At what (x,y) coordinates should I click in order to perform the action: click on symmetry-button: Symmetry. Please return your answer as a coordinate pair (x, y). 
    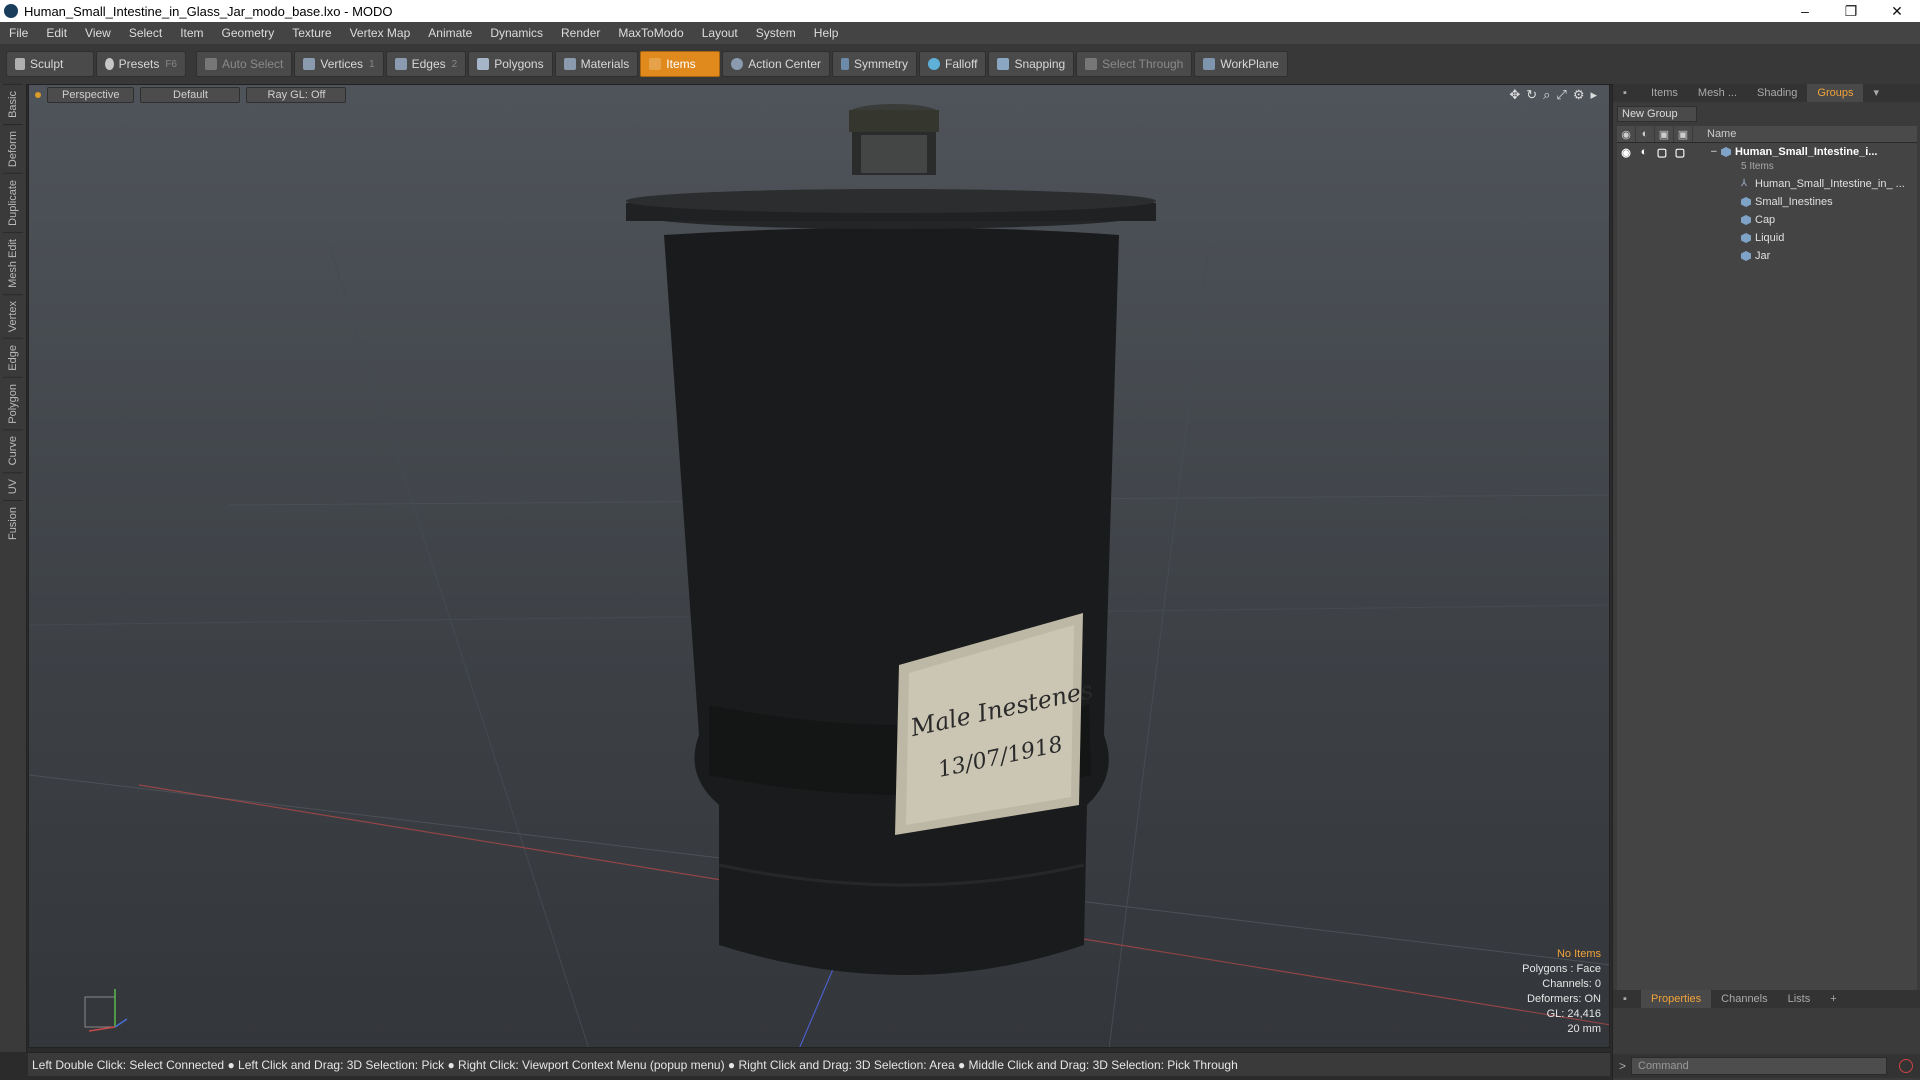
    Looking at the image, I should click on (874, 64).